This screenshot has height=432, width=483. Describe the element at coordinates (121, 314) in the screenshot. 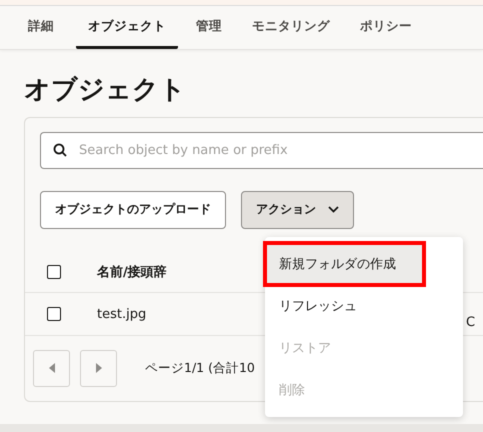

I see `table-cell: test.jpg` at that location.